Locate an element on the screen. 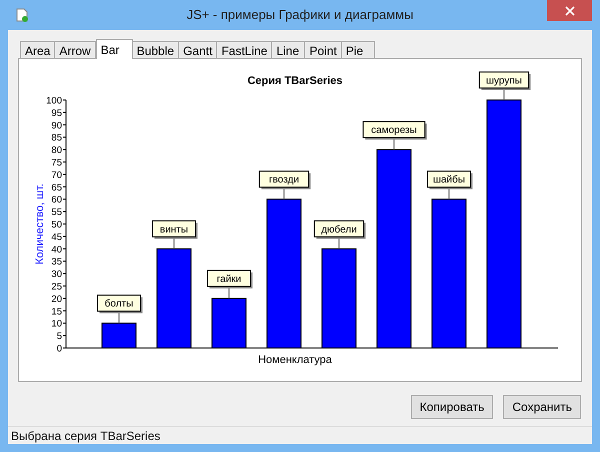  bar-label: гайки is located at coordinates (229, 279).